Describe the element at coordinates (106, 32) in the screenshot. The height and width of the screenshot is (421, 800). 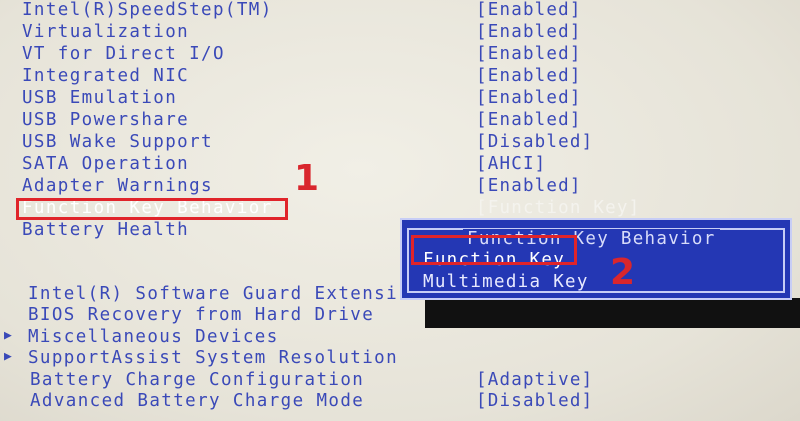
I see `setting-label: Virtualization` at that location.